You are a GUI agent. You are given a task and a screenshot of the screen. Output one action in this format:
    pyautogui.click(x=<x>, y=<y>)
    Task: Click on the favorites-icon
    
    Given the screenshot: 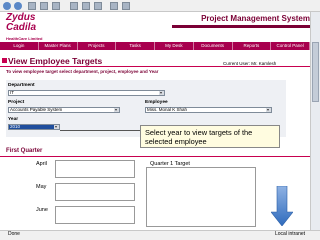 What is the action you would take?
    pyautogui.click(x=86, y=6)
    